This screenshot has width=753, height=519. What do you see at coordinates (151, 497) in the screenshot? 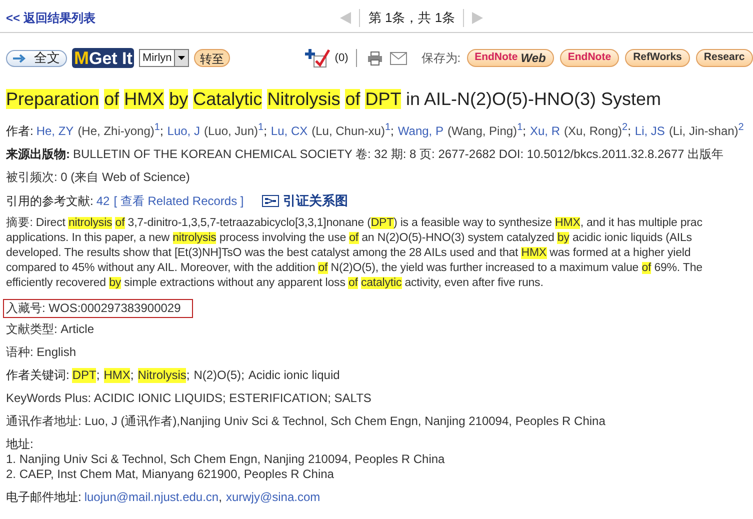
I see `email-link: luojun@mail.njust.edu.cn` at bounding box center [151, 497].